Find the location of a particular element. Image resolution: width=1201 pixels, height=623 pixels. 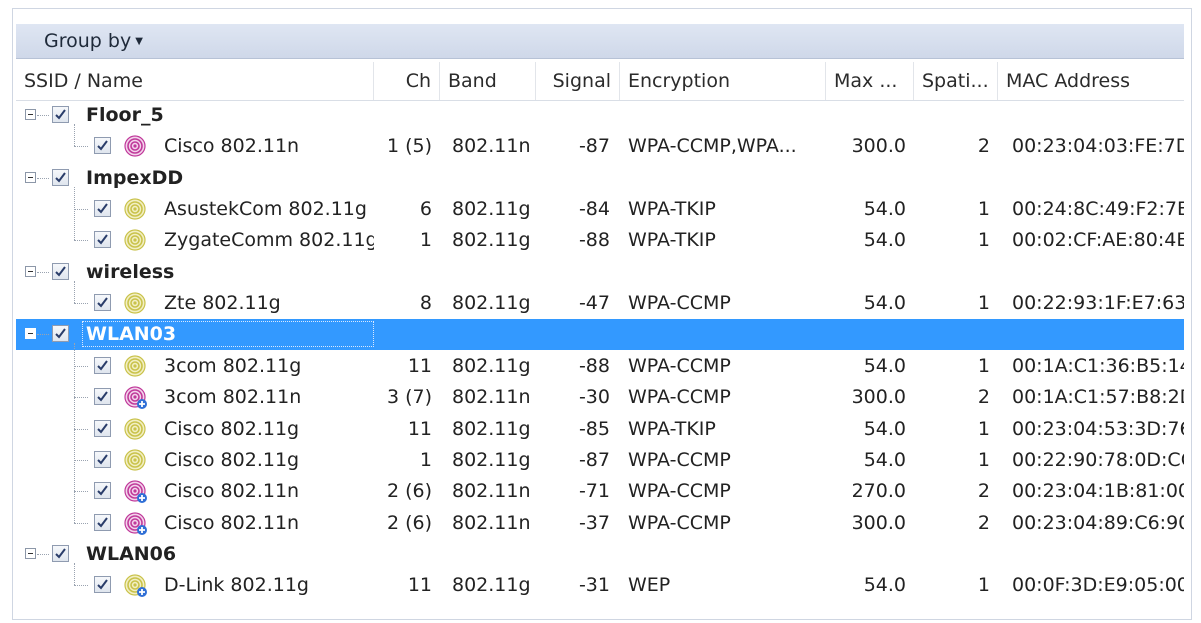

network-name: Cisco 802.11g is located at coordinates (232, 429).